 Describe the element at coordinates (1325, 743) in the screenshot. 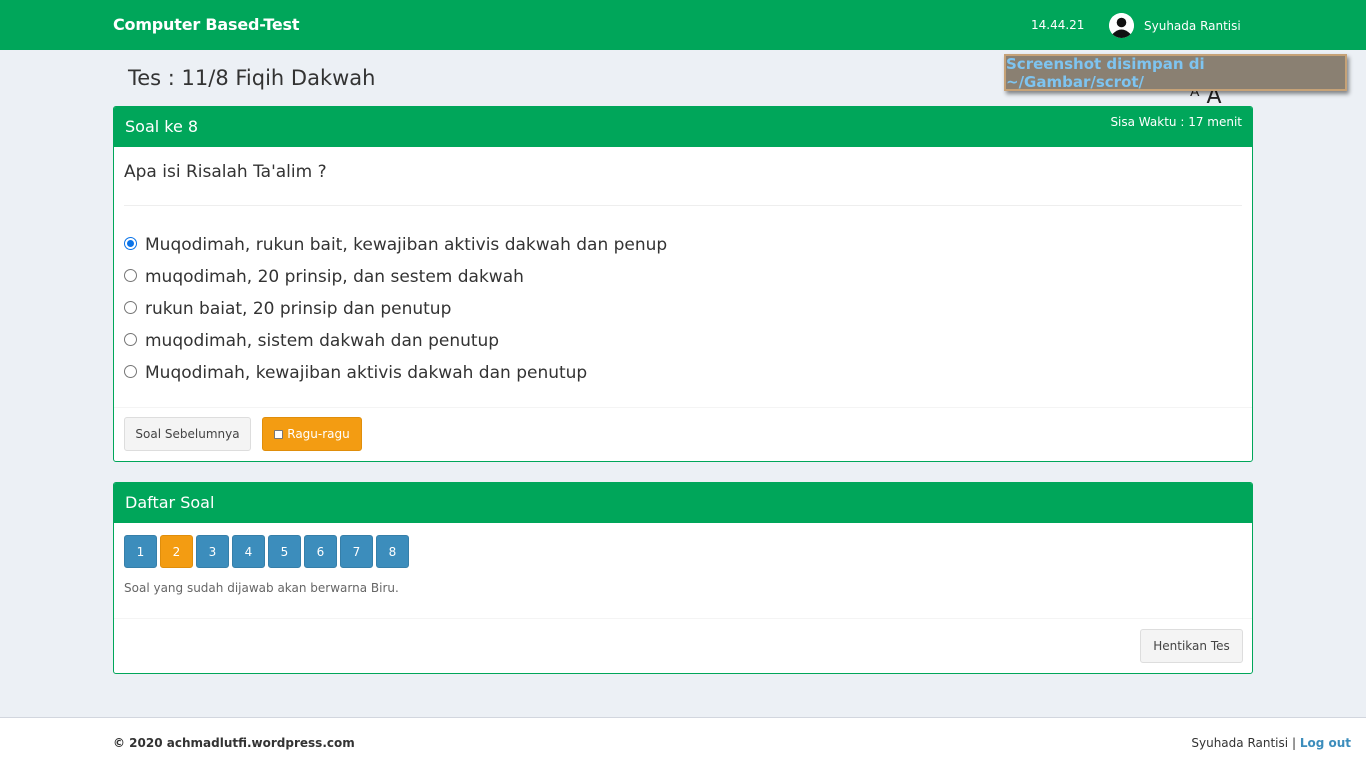

I see `logout-link: Log out` at that location.